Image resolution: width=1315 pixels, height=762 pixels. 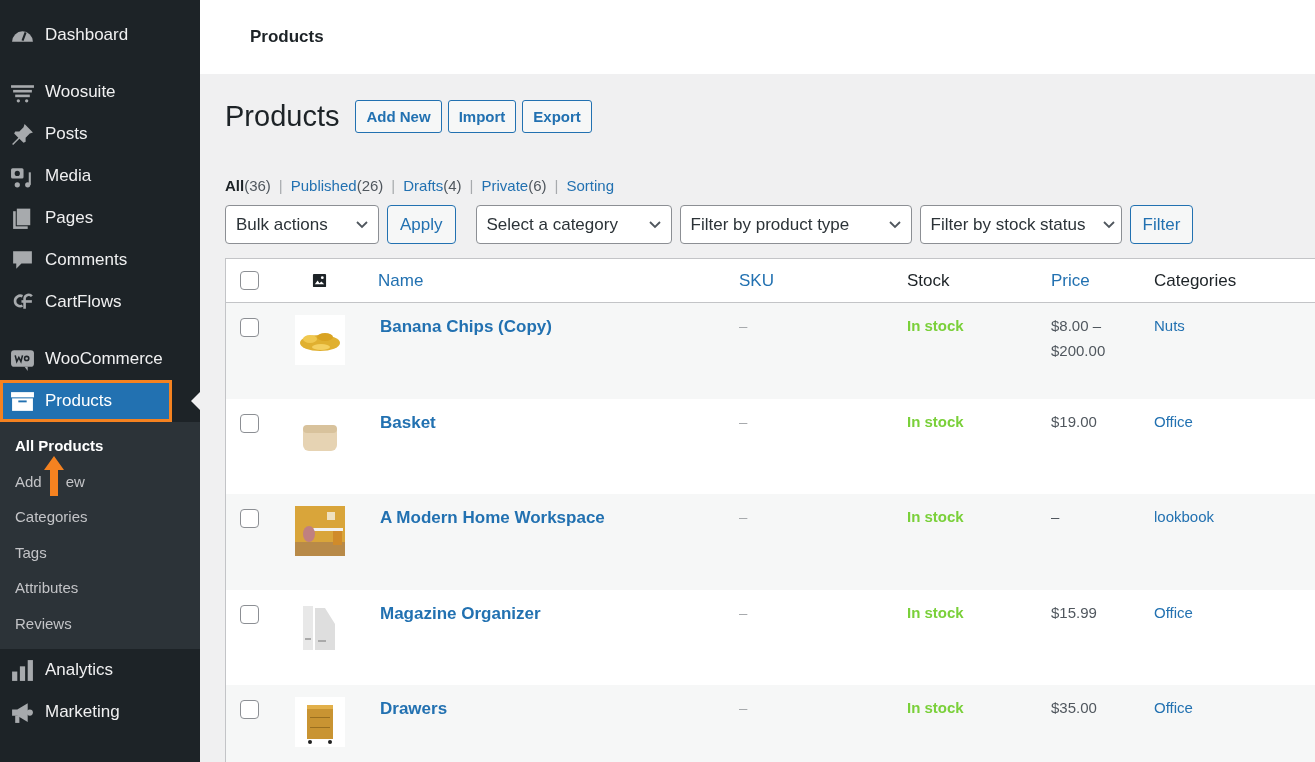 What do you see at coordinates (398, 116) in the screenshot?
I see `action-button: Add New` at bounding box center [398, 116].